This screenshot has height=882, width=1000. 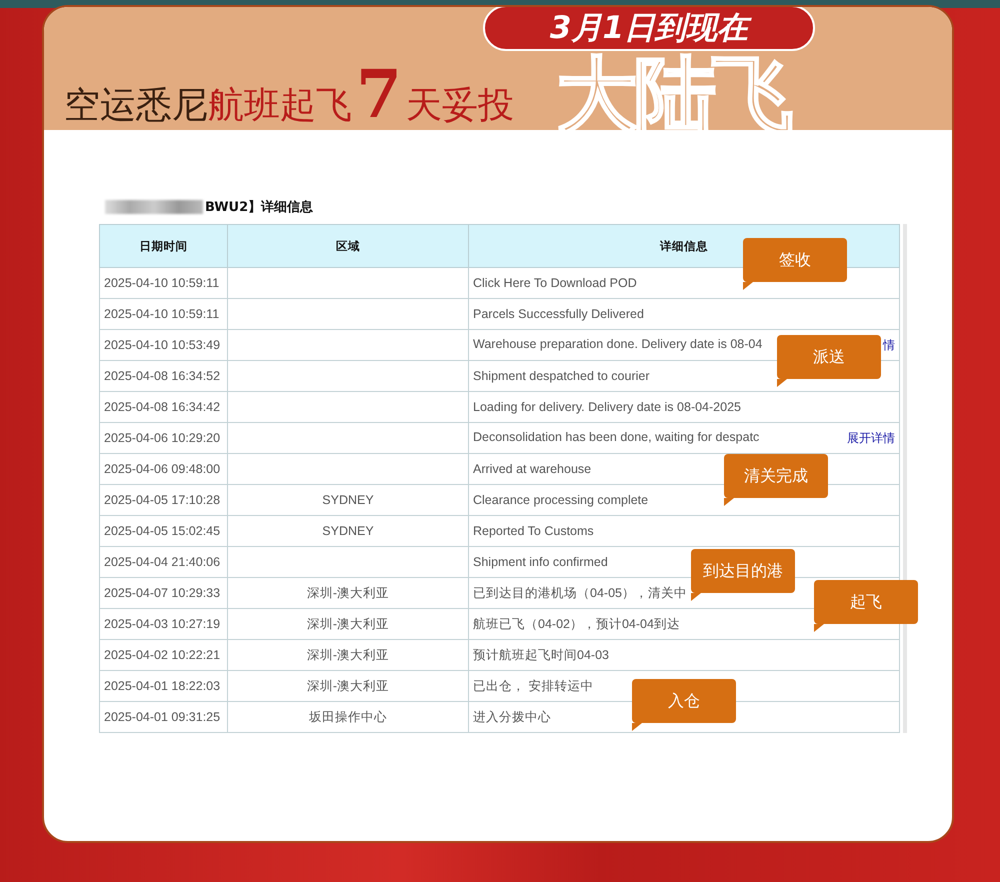 I want to click on column-header: 日期时间, so click(x=164, y=246).